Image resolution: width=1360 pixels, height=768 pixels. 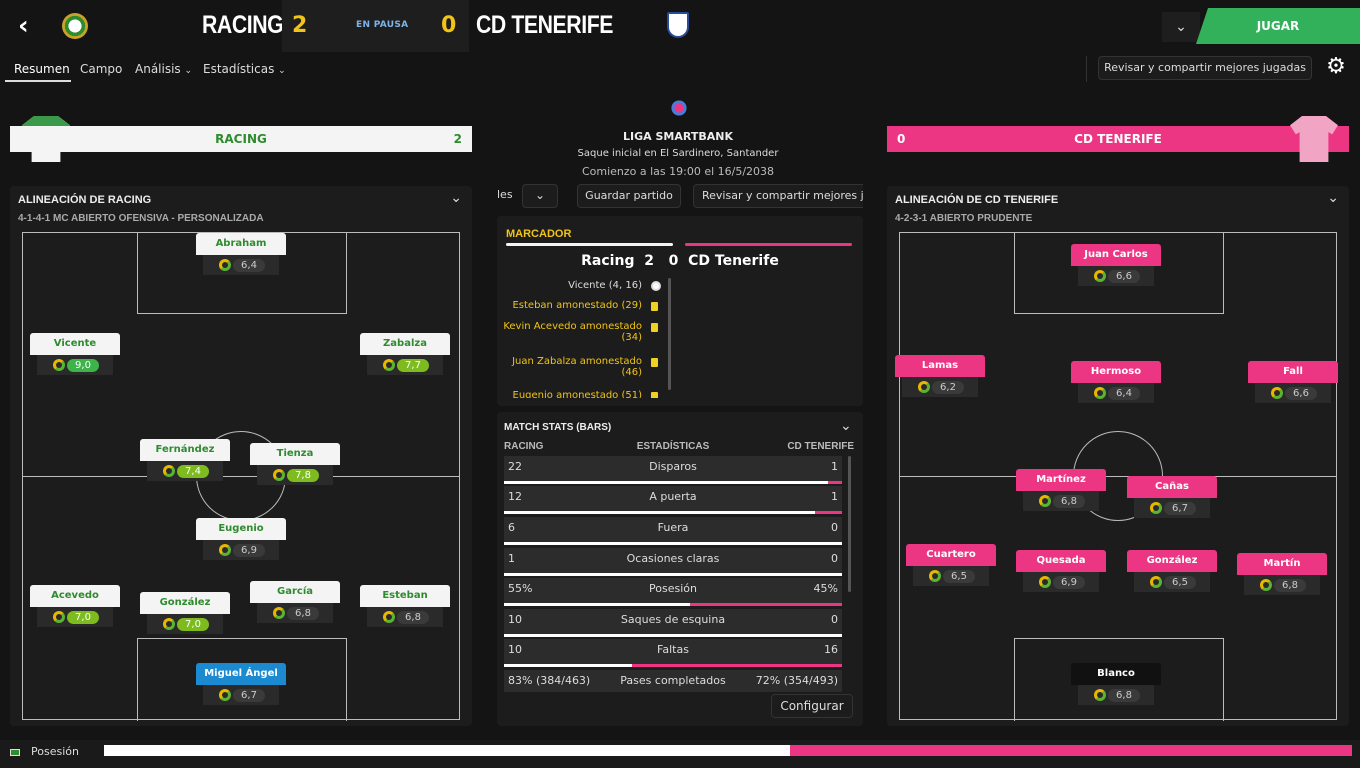 What do you see at coordinates (673, 527) in the screenshot?
I see `stat-label: Fuera` at bounding box center [673, 527].